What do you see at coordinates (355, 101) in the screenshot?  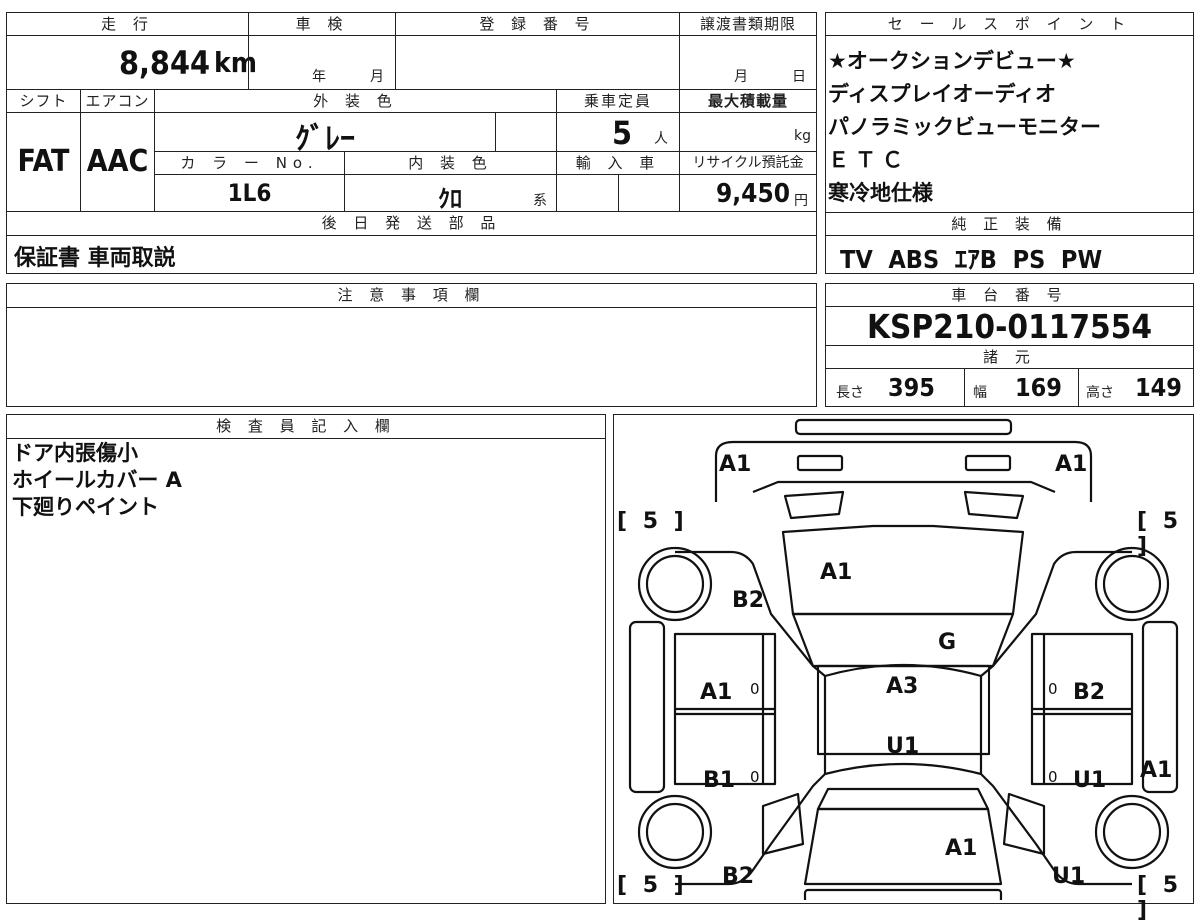 I see `exterior-color-header: 外 装 色` at bounding box center [355, 101].